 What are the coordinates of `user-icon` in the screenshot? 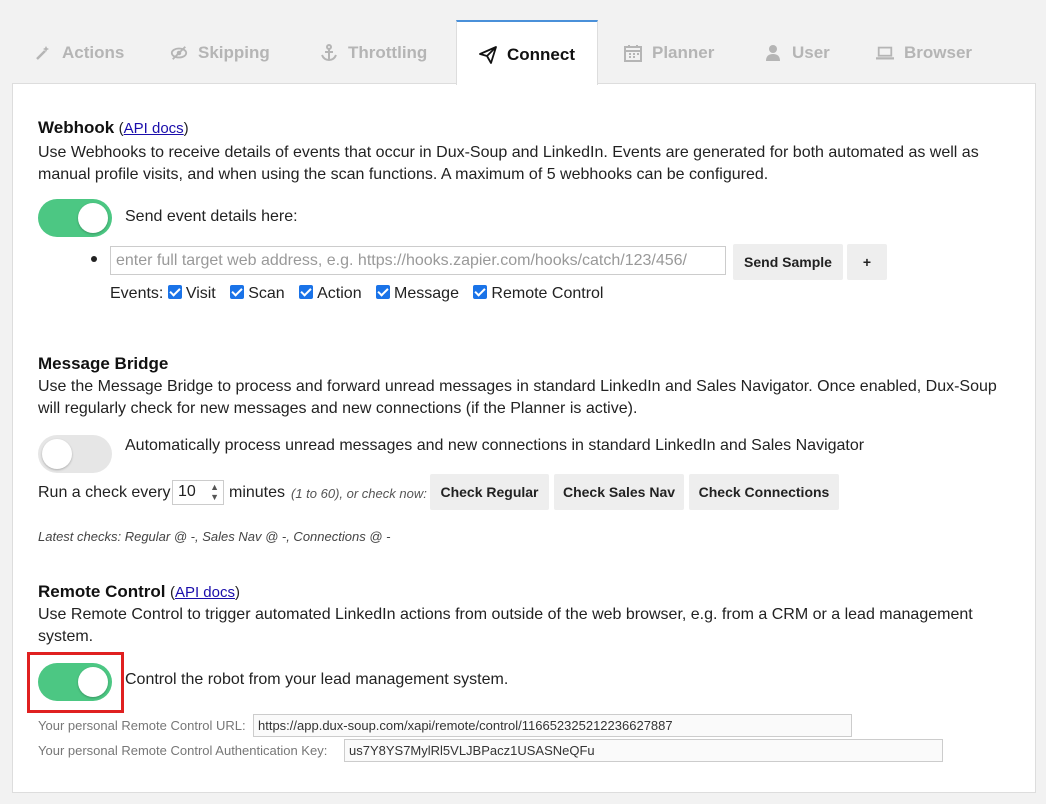 It's located at (773, 53).